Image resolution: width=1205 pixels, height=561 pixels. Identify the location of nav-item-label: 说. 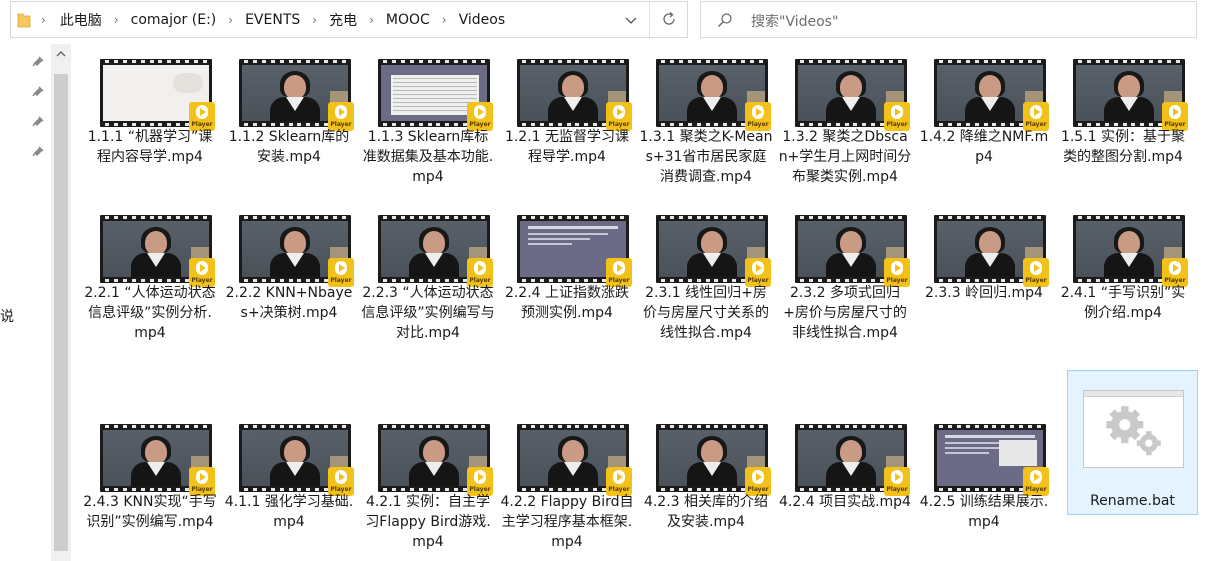
(7, 316).